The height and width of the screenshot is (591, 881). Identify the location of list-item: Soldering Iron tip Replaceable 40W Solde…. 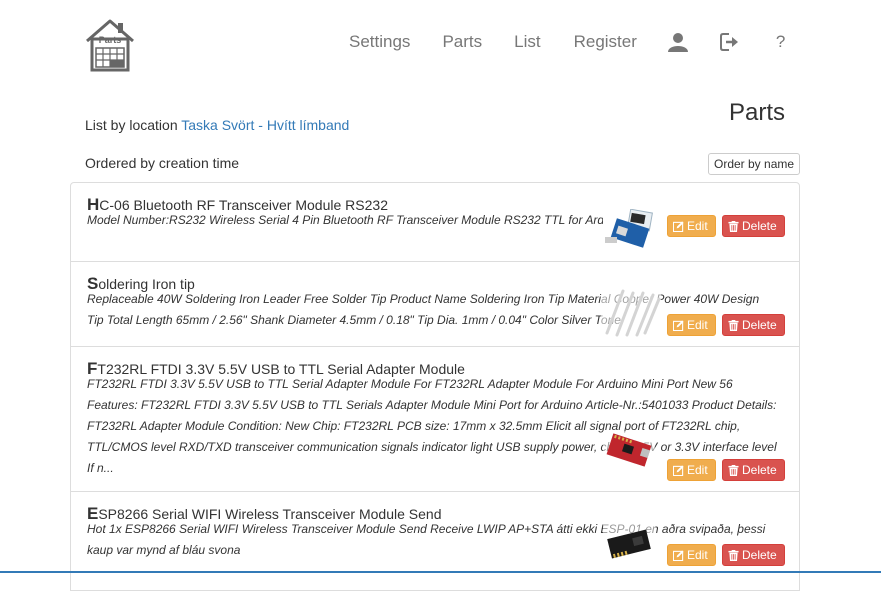
(435, 304).